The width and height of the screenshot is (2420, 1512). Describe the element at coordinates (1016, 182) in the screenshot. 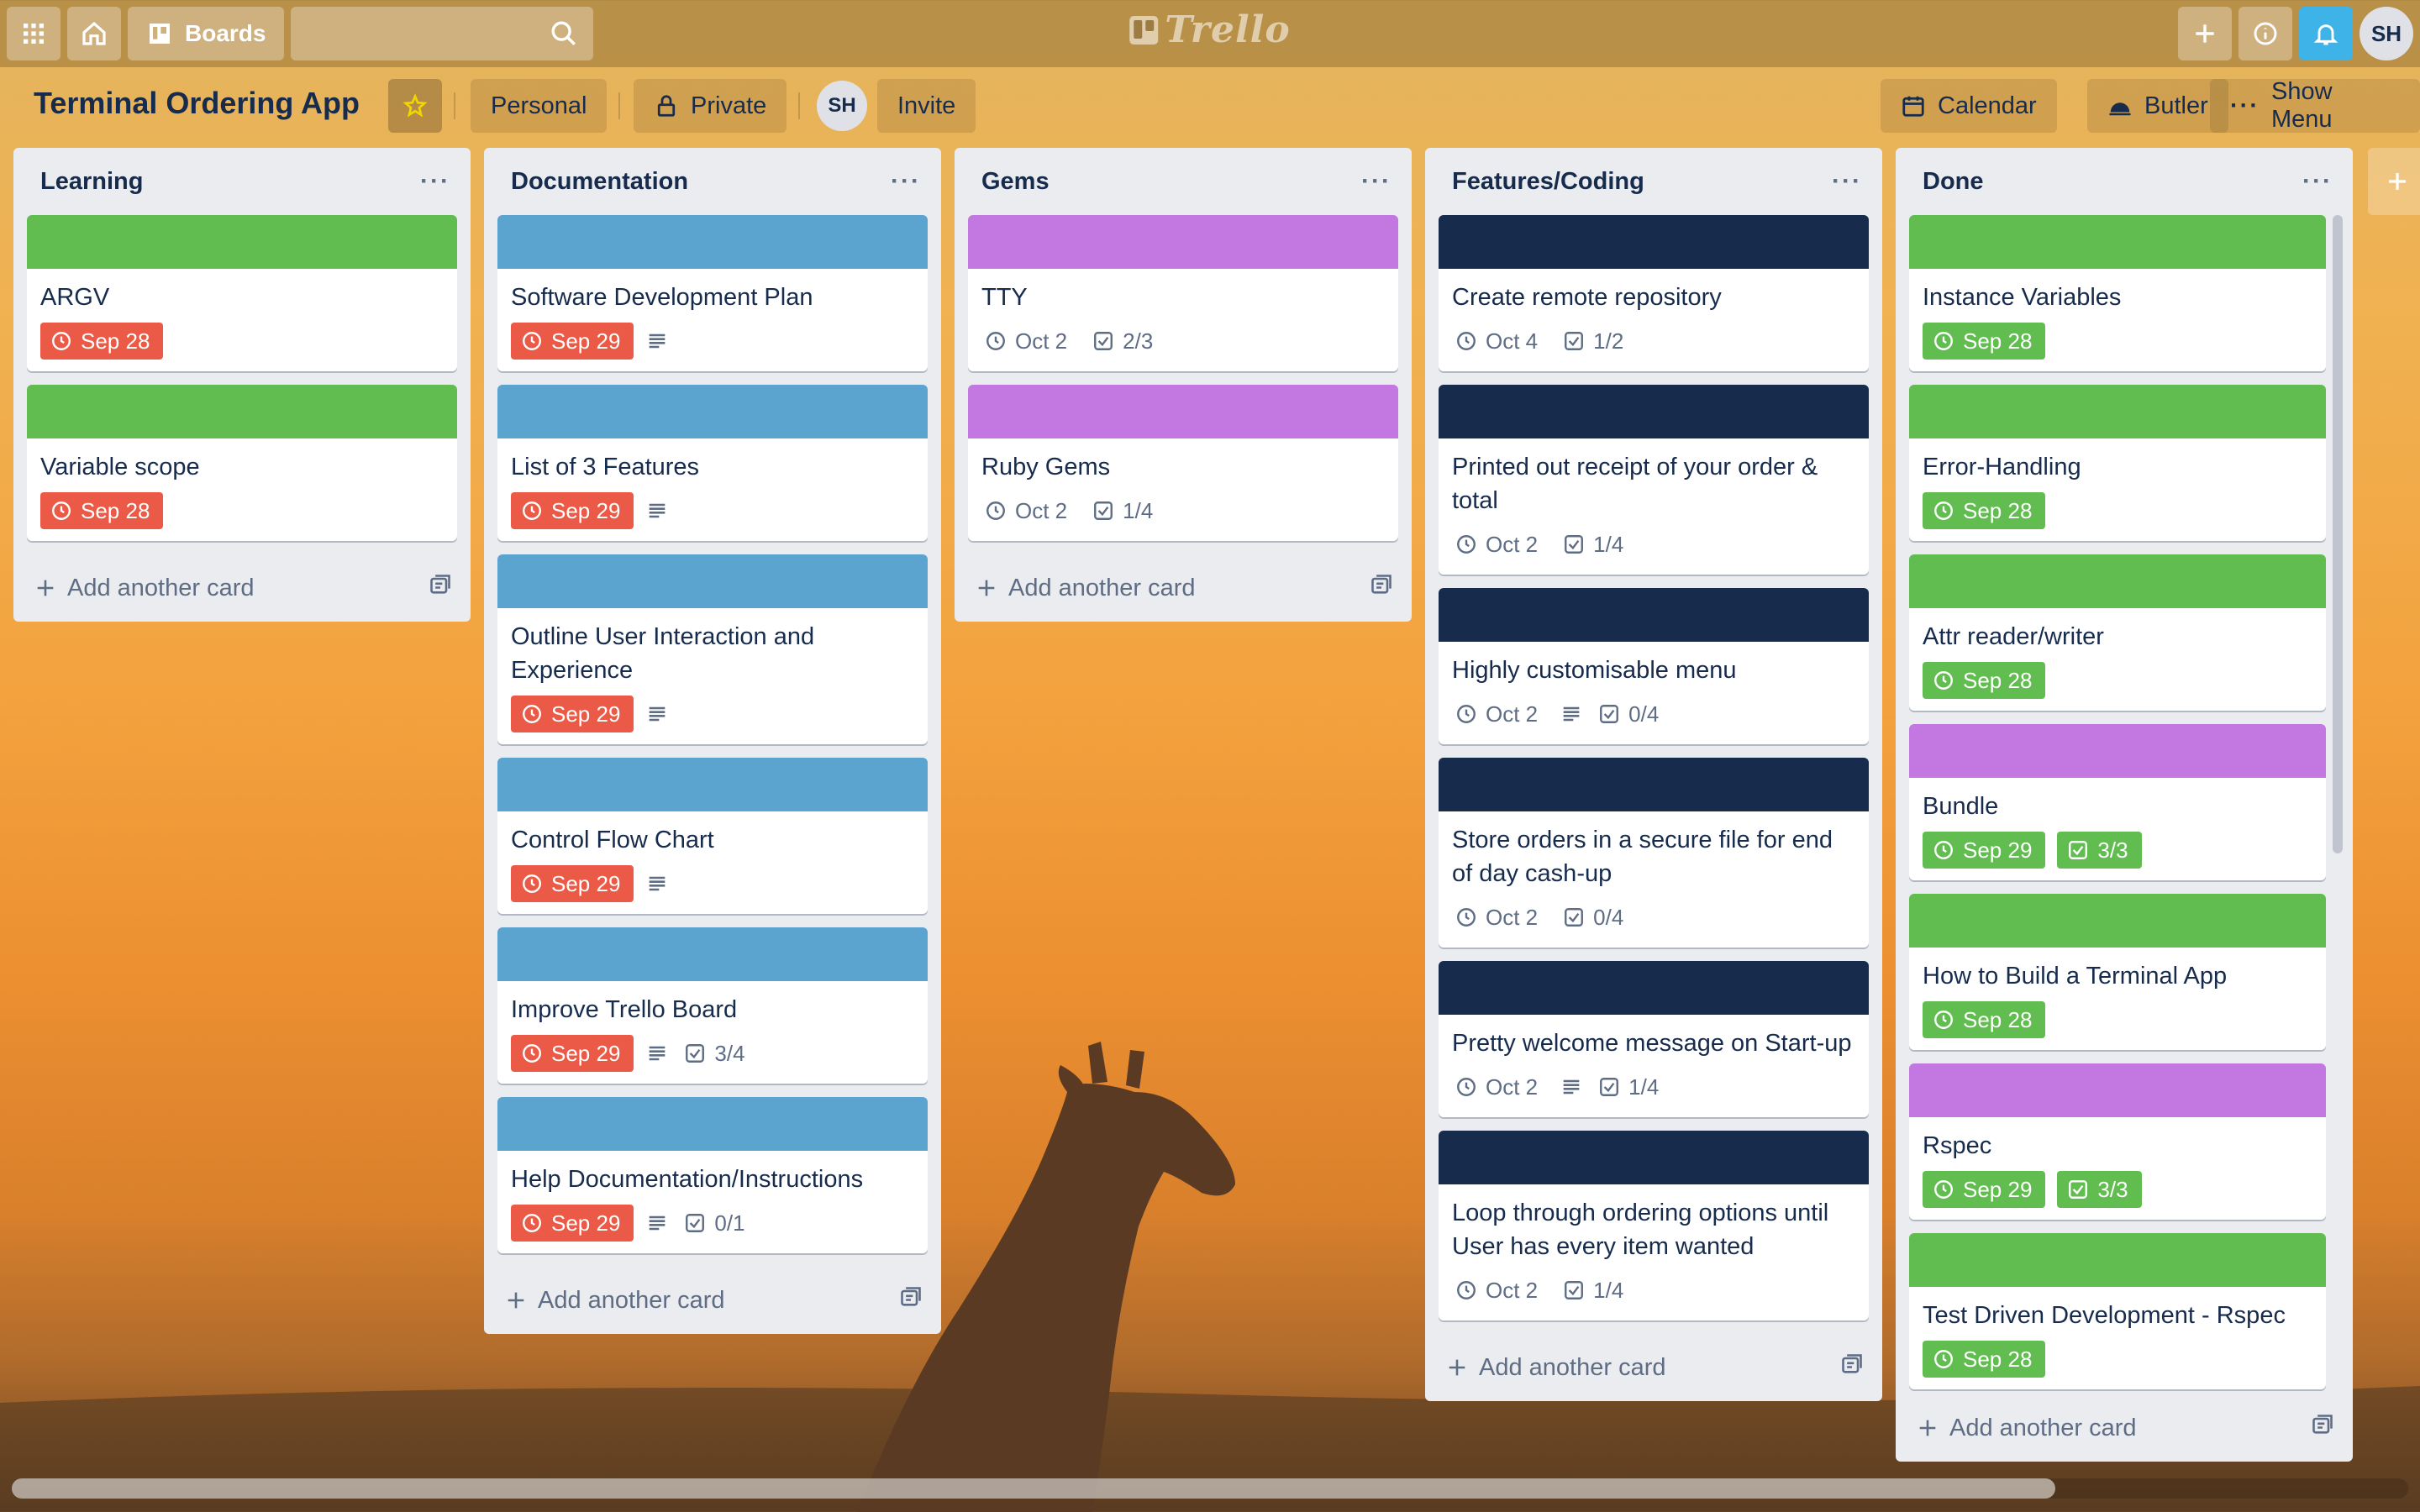

I see `list-title: Gems` at that location.